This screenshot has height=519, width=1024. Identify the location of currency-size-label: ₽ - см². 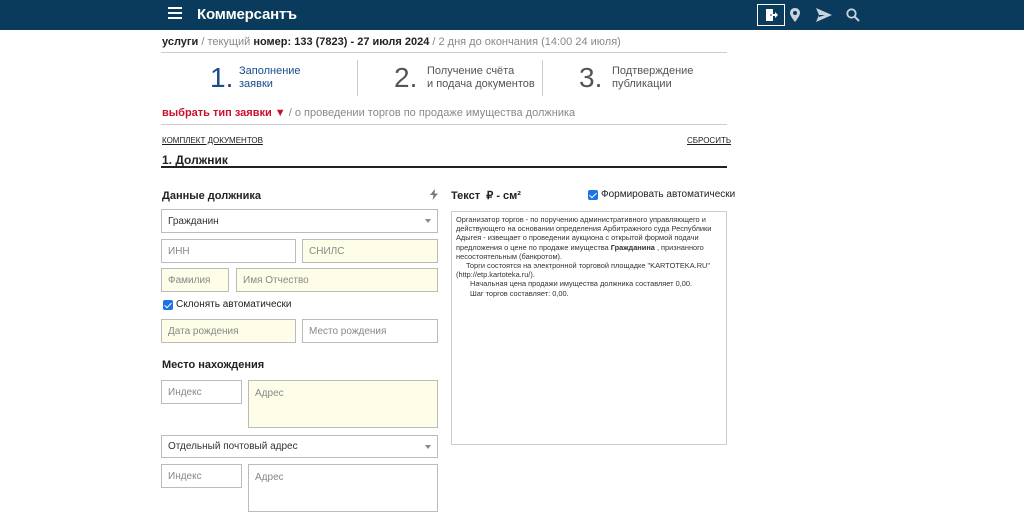
(503, 196).